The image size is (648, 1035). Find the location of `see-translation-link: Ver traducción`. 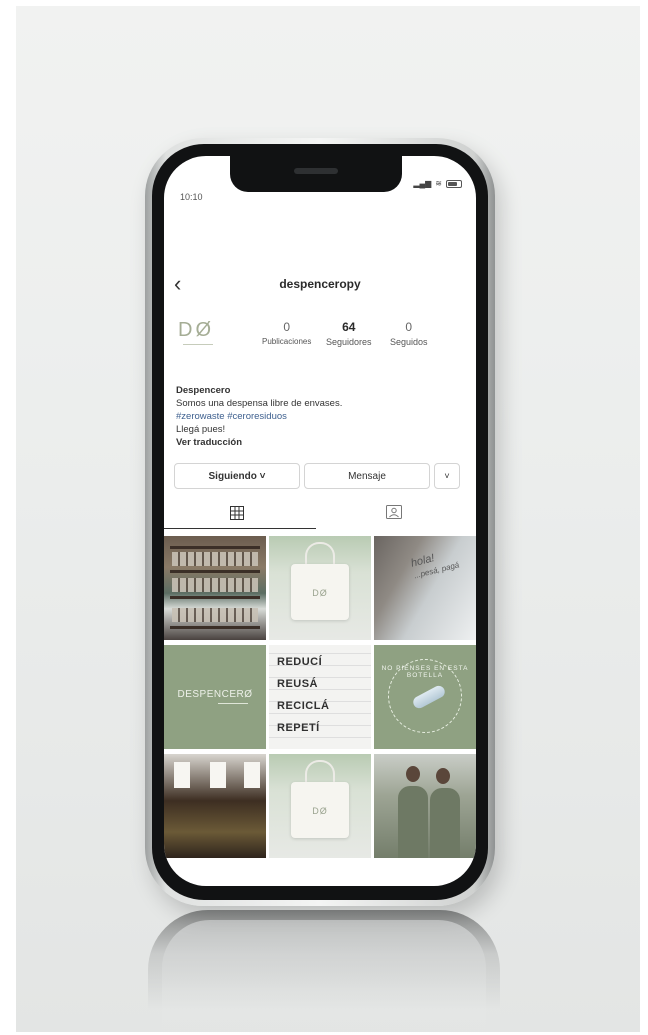

see-translation-link: Ver traducción is located at coordinates (321, 442).